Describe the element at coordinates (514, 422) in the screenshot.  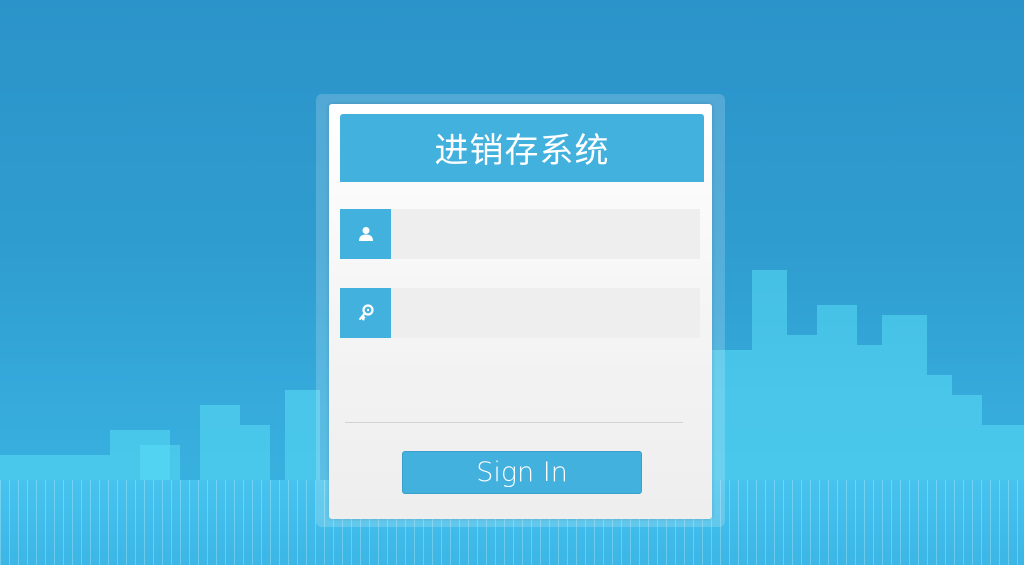
I see `divider` at that location.